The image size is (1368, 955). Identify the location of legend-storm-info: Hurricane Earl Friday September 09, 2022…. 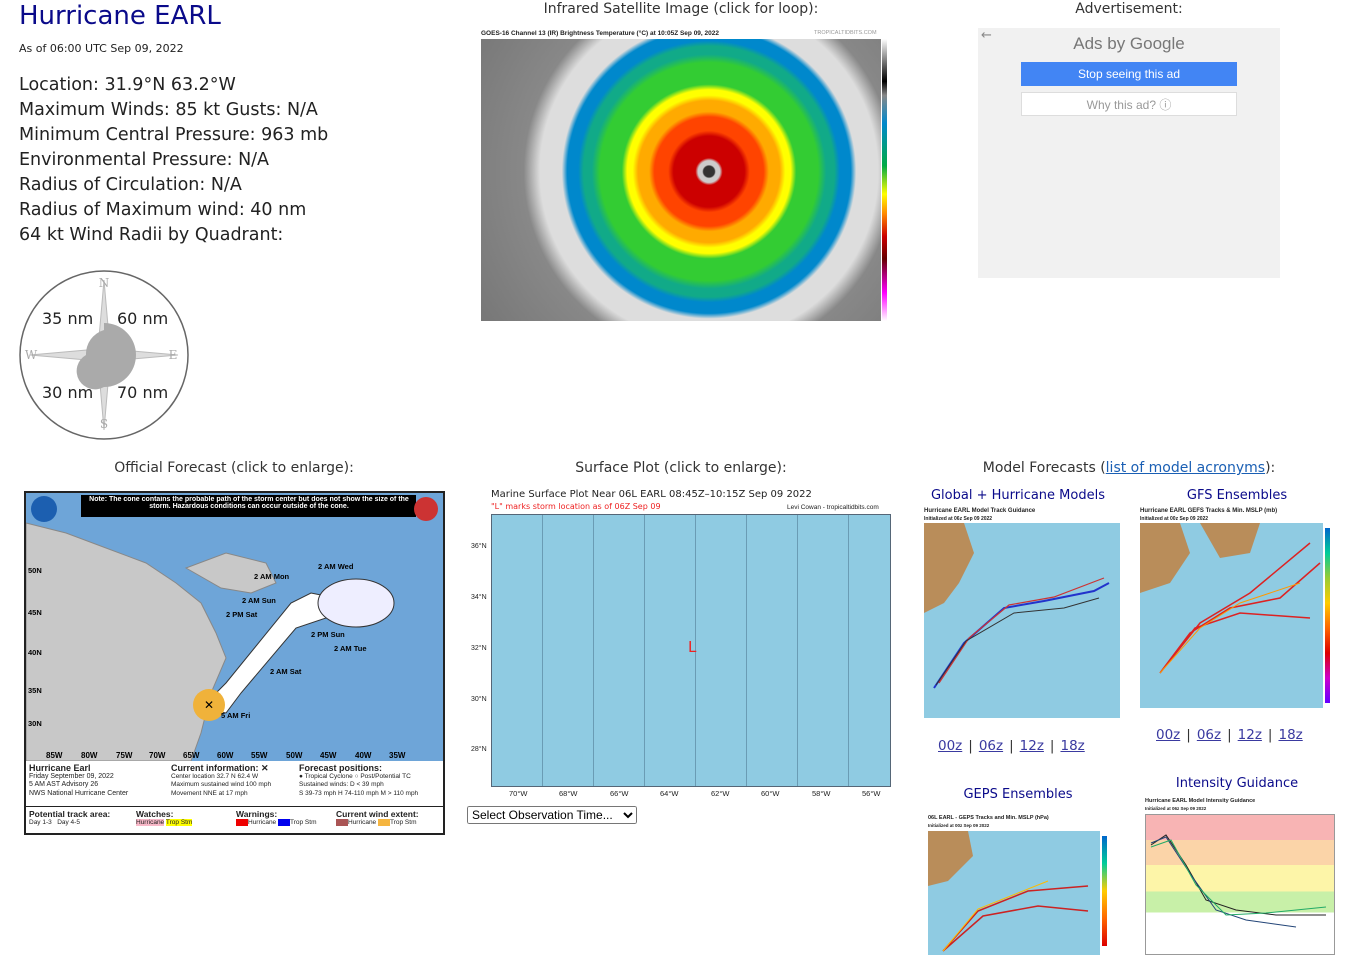
(79, 780).